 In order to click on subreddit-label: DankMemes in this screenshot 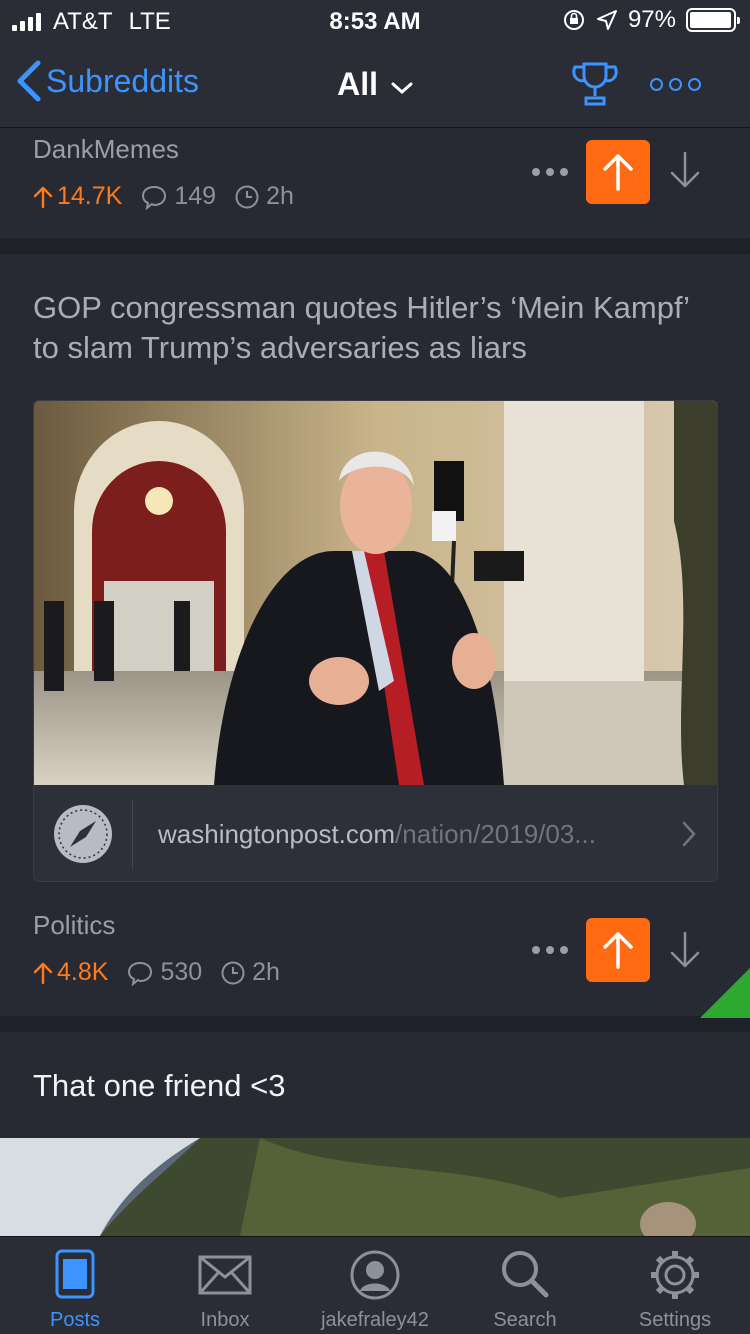, I will do `click(106, 149)`.